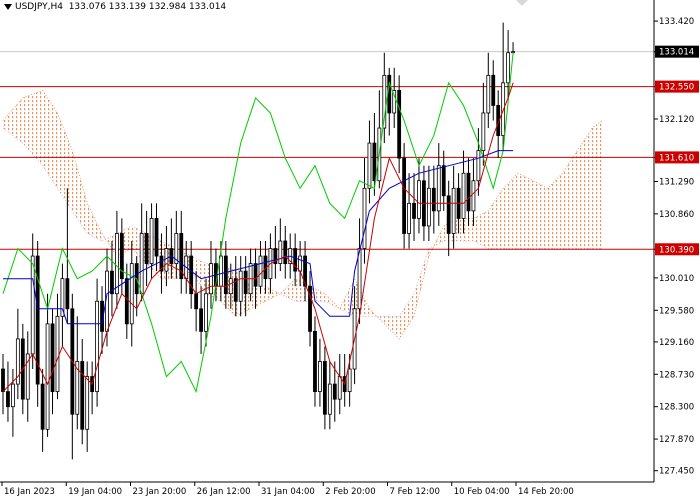 The image size is (700, 500). What do you see at coordinates (676, 250) in the screenshot?
I see `y-tick-label: 130.390` at bounding box center [676, 250].